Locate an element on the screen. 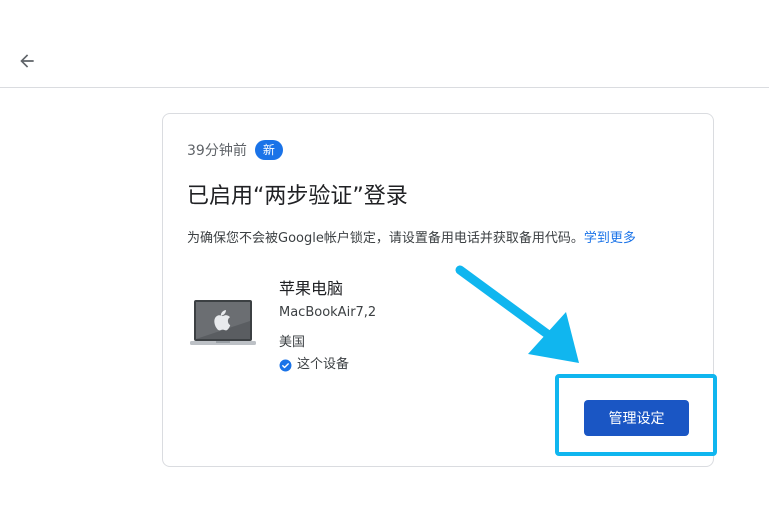 Image resolution: width=769 pixels, height=517 pixels. laptop-icon is located at coordinates (223, 322).